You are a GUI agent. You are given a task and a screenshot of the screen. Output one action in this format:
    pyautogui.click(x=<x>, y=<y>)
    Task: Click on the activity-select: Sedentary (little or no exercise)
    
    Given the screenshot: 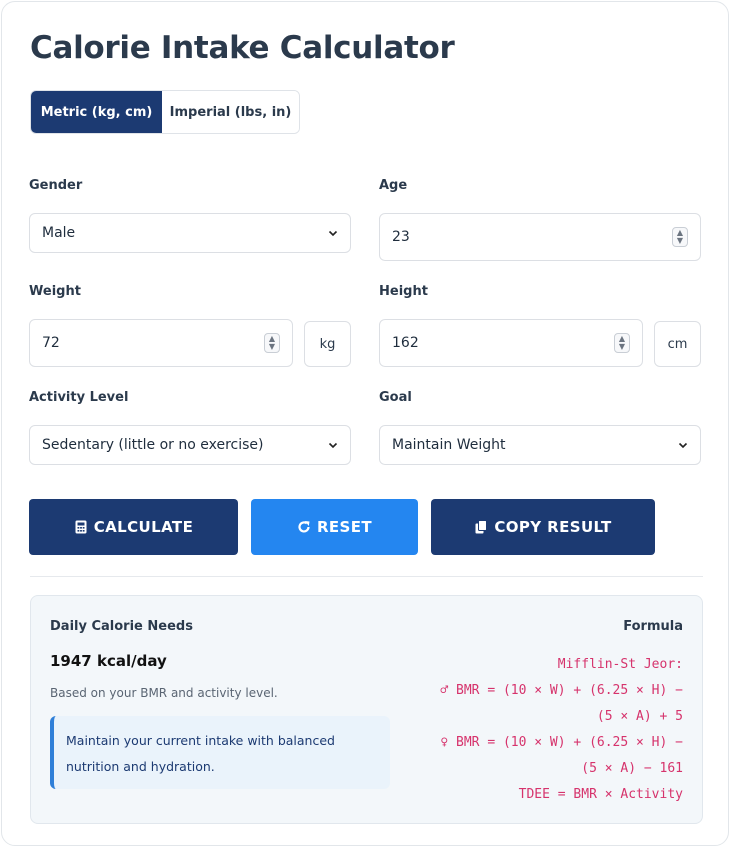 What is the action you would take?
    pyautogui.click(x=190, y=445)
    